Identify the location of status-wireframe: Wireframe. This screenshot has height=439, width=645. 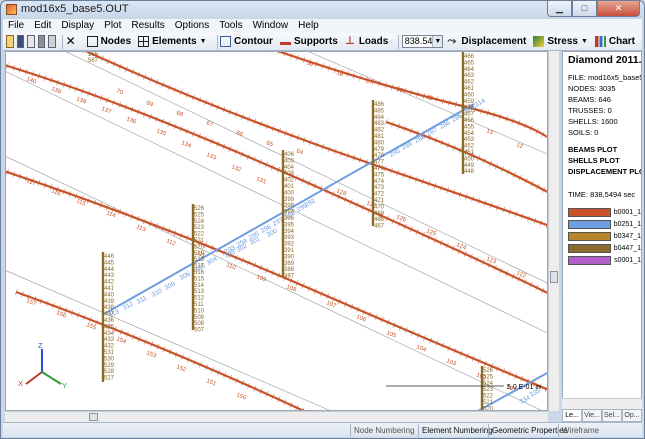
(583, 430).